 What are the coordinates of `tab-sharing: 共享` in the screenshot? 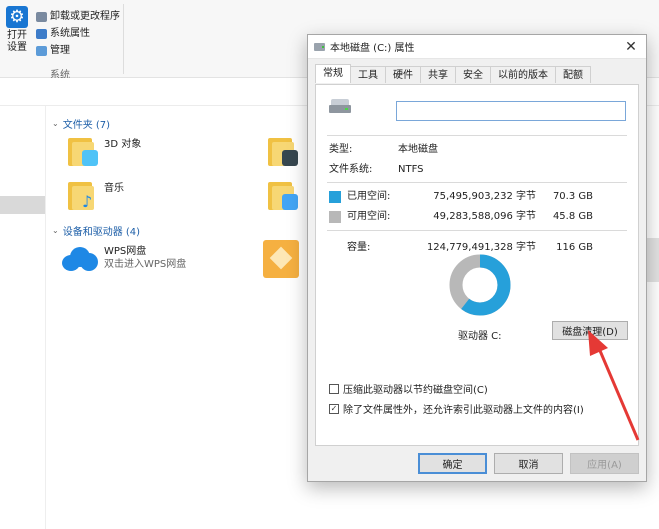 It's located at (438, 74).